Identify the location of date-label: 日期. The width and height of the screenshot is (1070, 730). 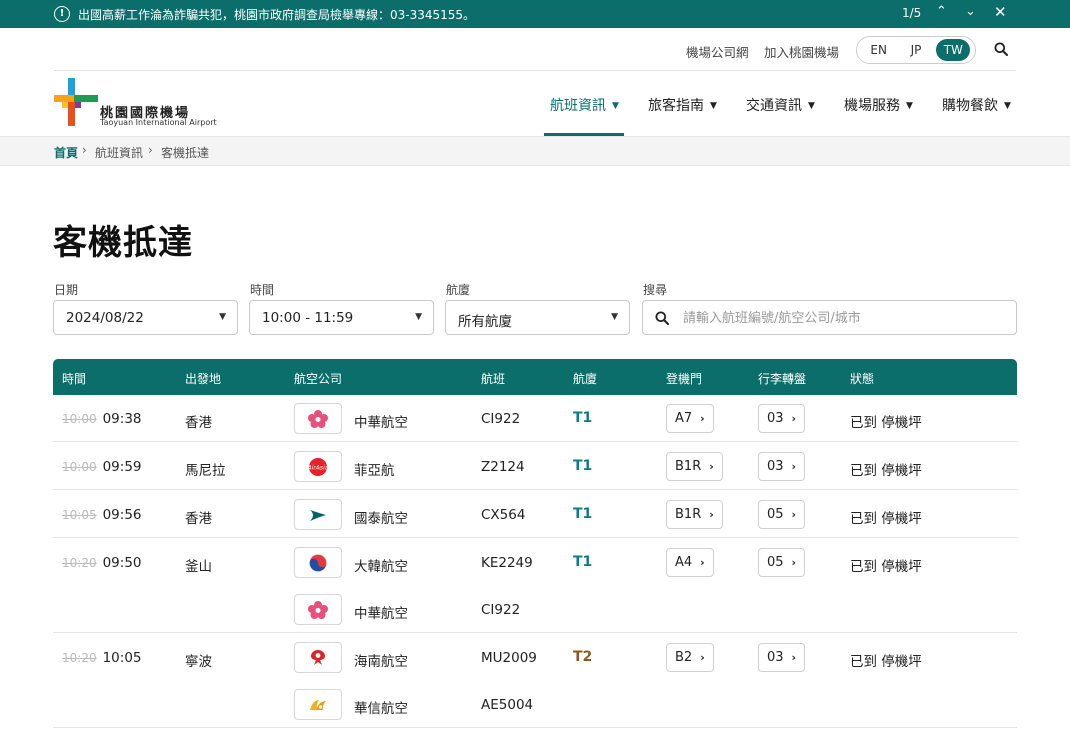
(66, 290).